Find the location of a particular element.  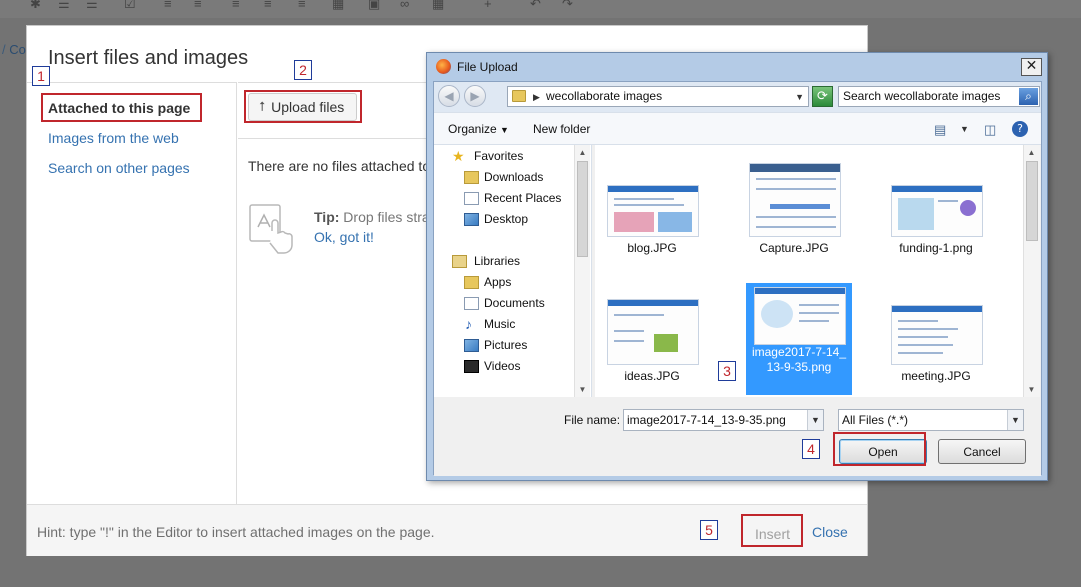

help-icon: ? is located at coordinates (1020, 129).